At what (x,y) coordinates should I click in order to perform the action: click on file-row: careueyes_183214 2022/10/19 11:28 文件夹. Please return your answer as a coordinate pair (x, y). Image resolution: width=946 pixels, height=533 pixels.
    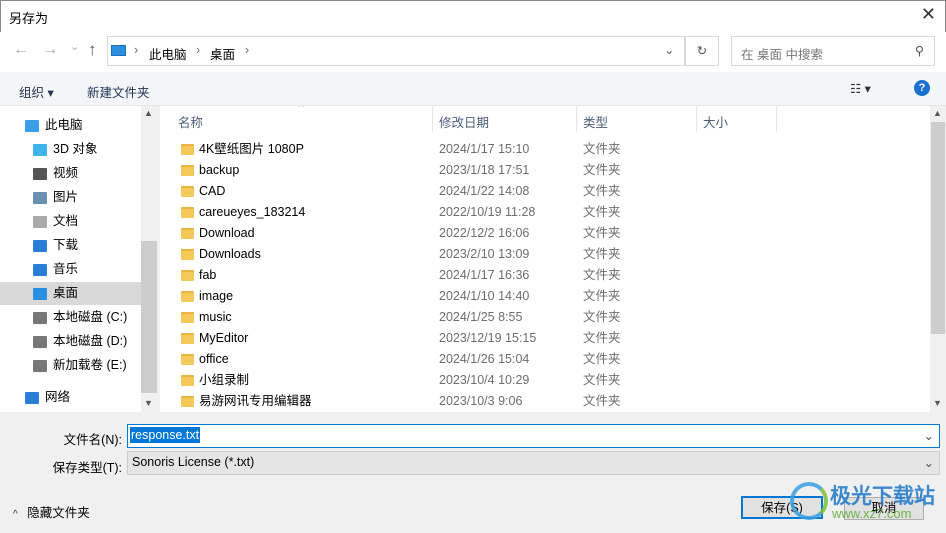
    Looking at the image, I should click on (545, 212).